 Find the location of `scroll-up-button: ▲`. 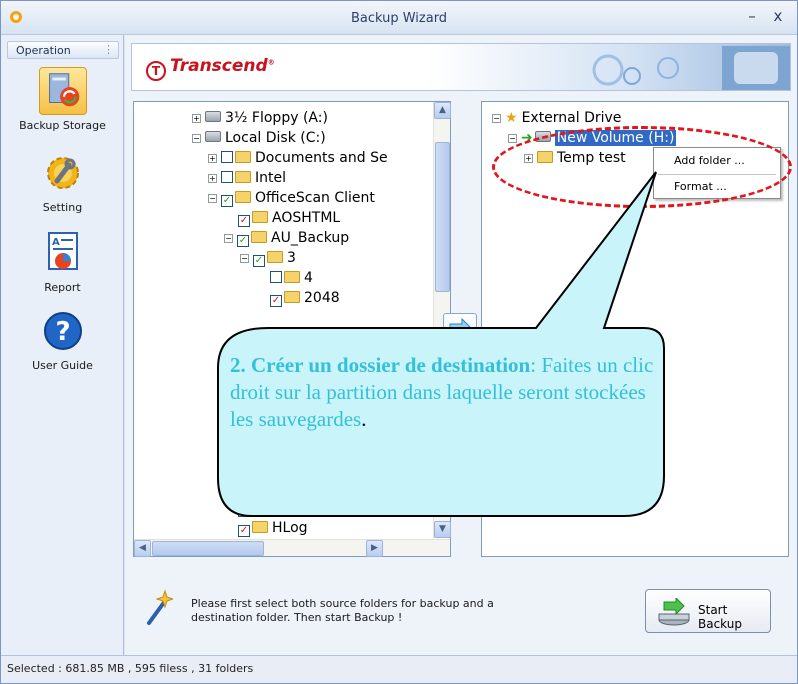

scroll-up-button: ▲ is located at coordinates (442, 110).